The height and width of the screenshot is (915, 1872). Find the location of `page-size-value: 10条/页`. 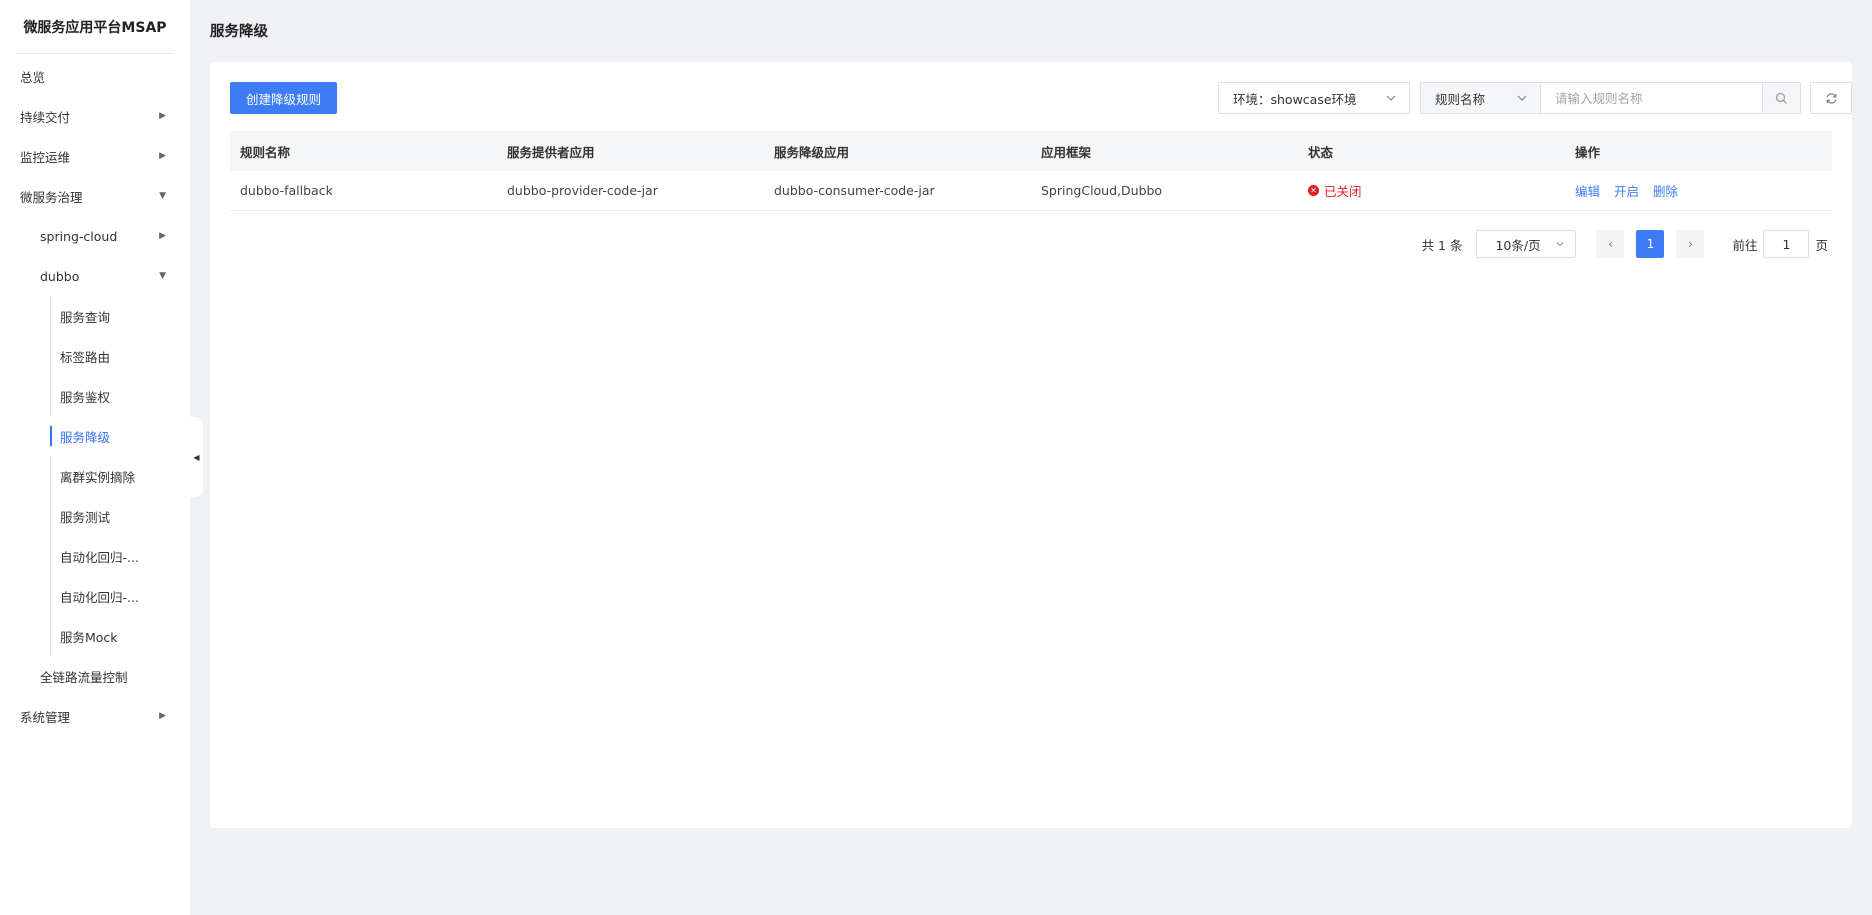

page-size-value: 10条/页 is located at coordinates (1518, 245).